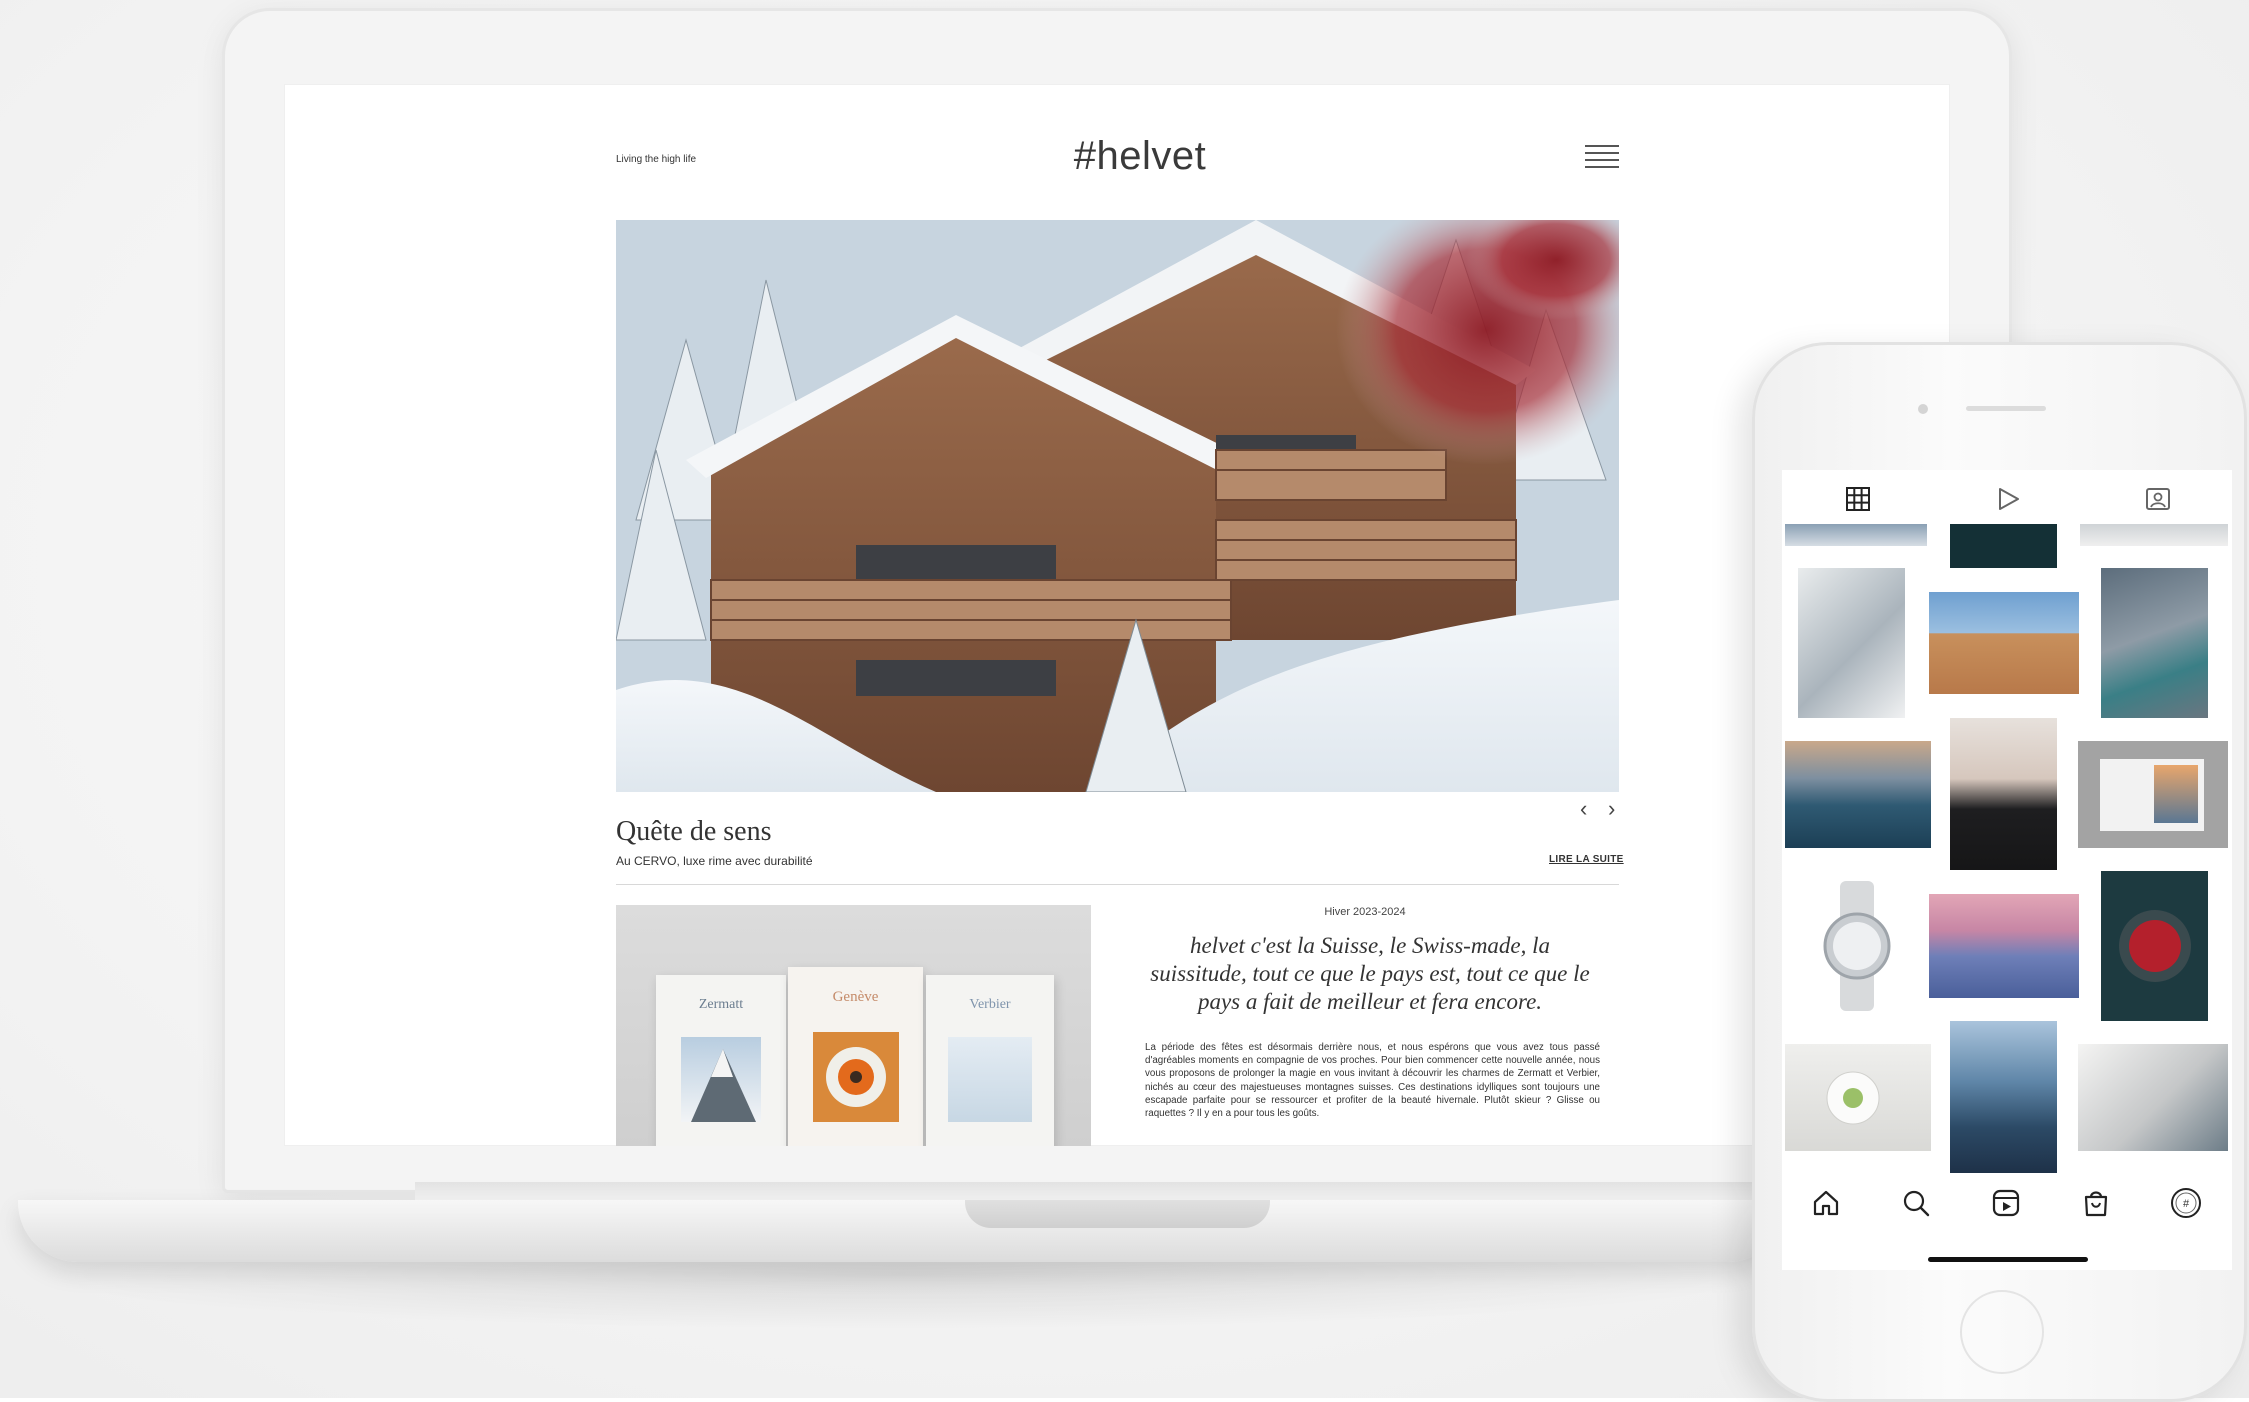 The image size is (2249, 1402). What do you see at coordinates (2096, 1203) in the screenshot?
I see `shop-icon` at bounding box center [2096, 1203].